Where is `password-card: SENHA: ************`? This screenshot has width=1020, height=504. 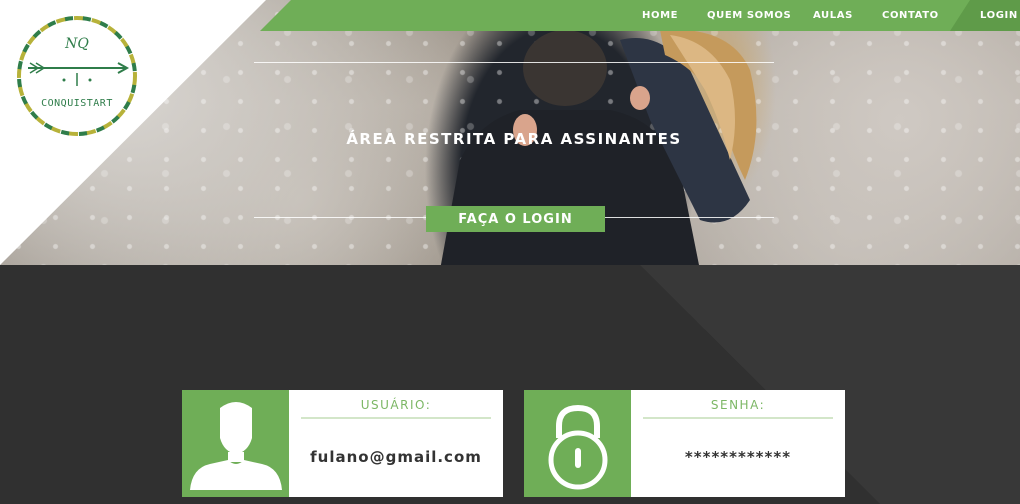 password-card: SENHA: ************ is located at coordinates (684, 443).